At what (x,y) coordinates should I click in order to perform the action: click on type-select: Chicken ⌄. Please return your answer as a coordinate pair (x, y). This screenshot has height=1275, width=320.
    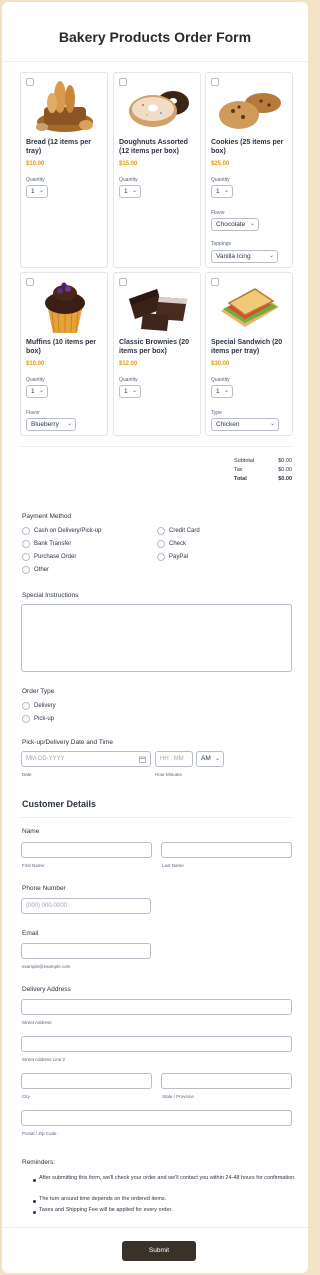
    Looking at the image, I should click on (245, 424).